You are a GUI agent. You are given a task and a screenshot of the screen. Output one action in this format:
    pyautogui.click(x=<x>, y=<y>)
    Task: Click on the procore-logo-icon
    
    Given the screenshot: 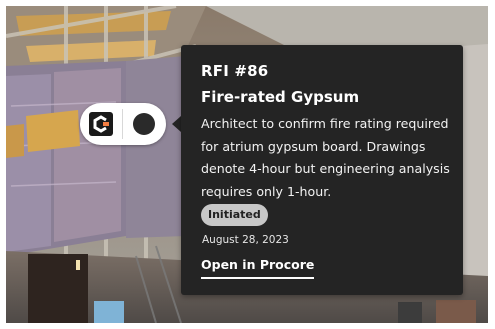 What is the action you would take?
    pyautogui.click(x=101, y=124)
    